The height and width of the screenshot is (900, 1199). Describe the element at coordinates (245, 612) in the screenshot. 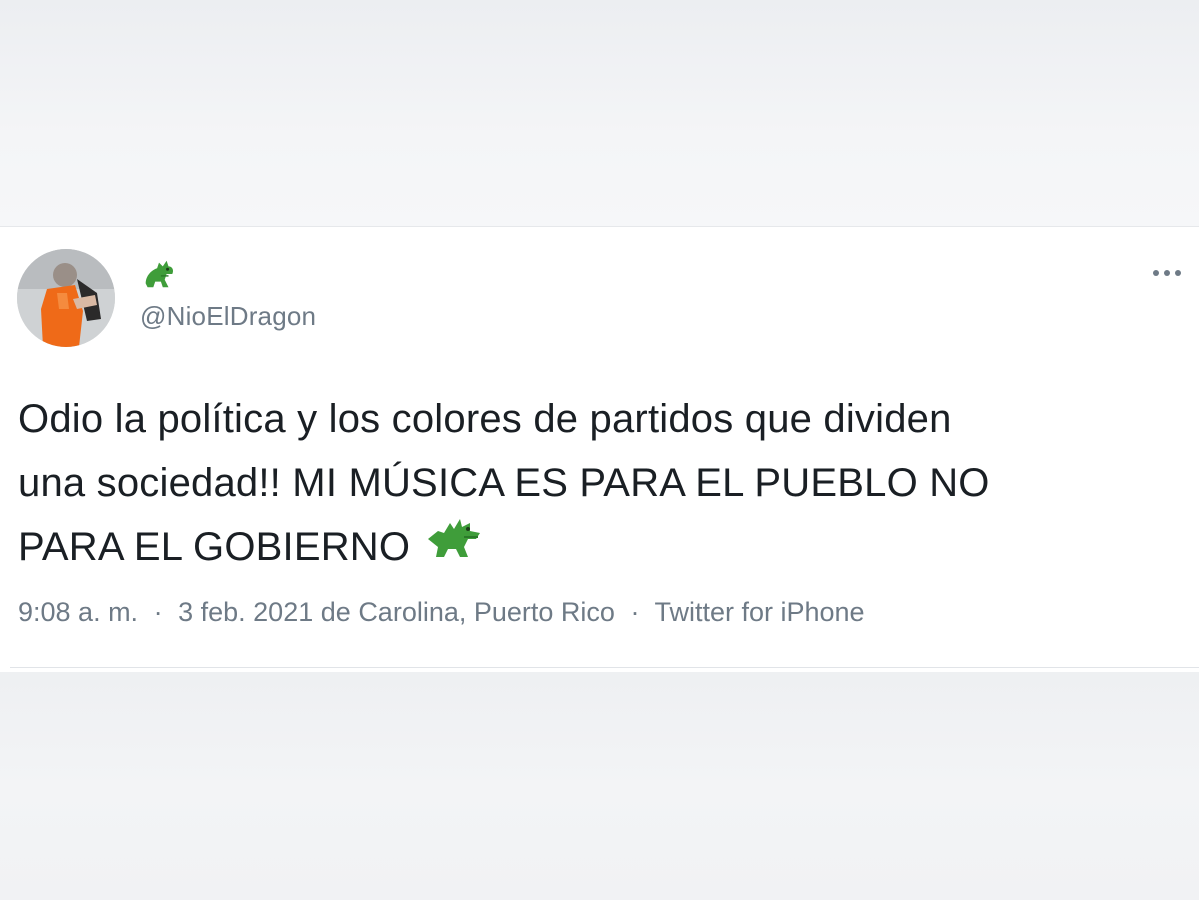

I see `tweet-date: 3 feb. 2021` at that location.